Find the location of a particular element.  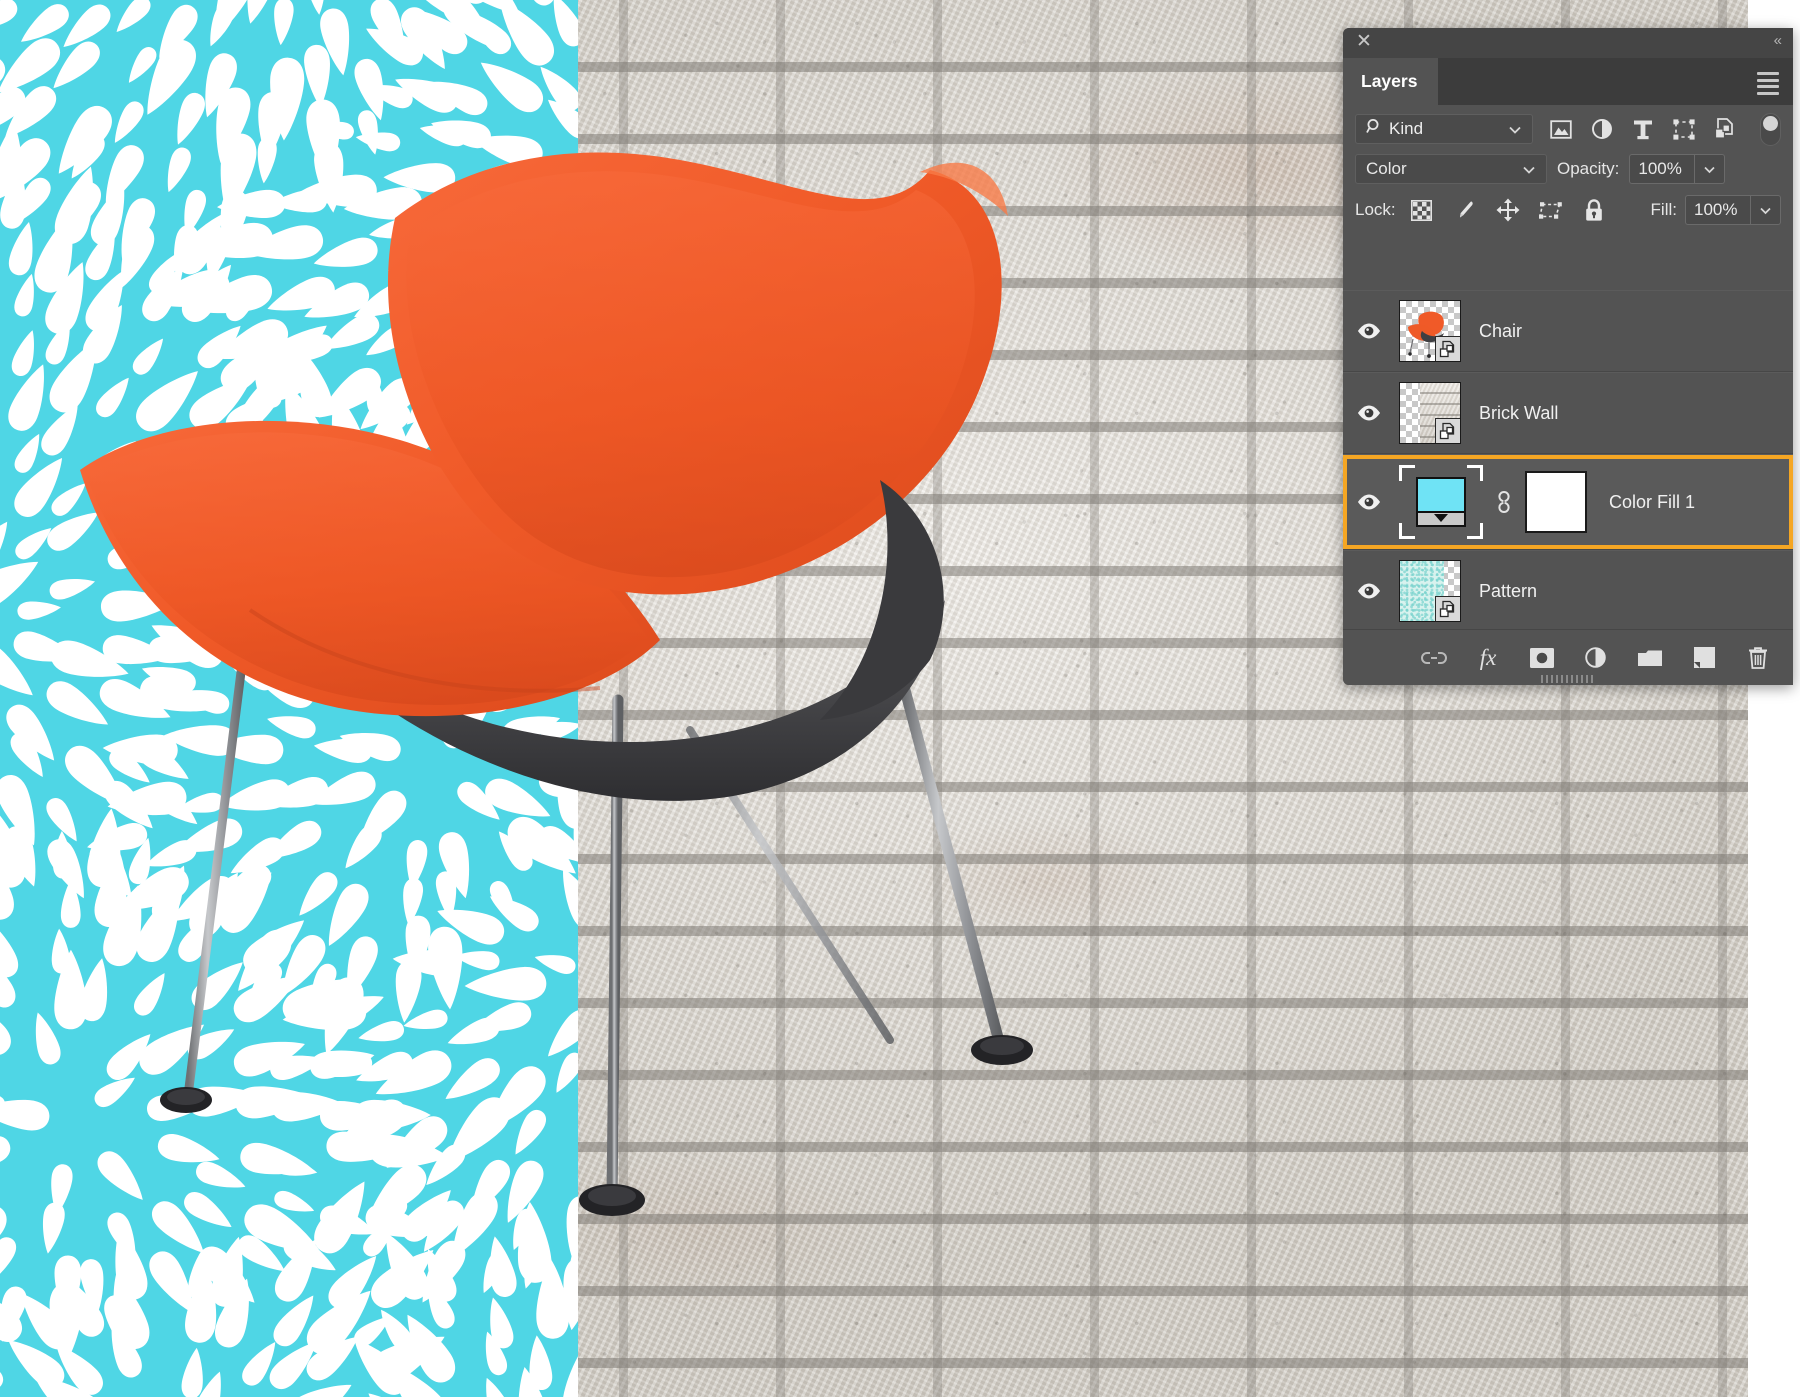

table-row: Brick Wall is located at coordinates (1568, 413).